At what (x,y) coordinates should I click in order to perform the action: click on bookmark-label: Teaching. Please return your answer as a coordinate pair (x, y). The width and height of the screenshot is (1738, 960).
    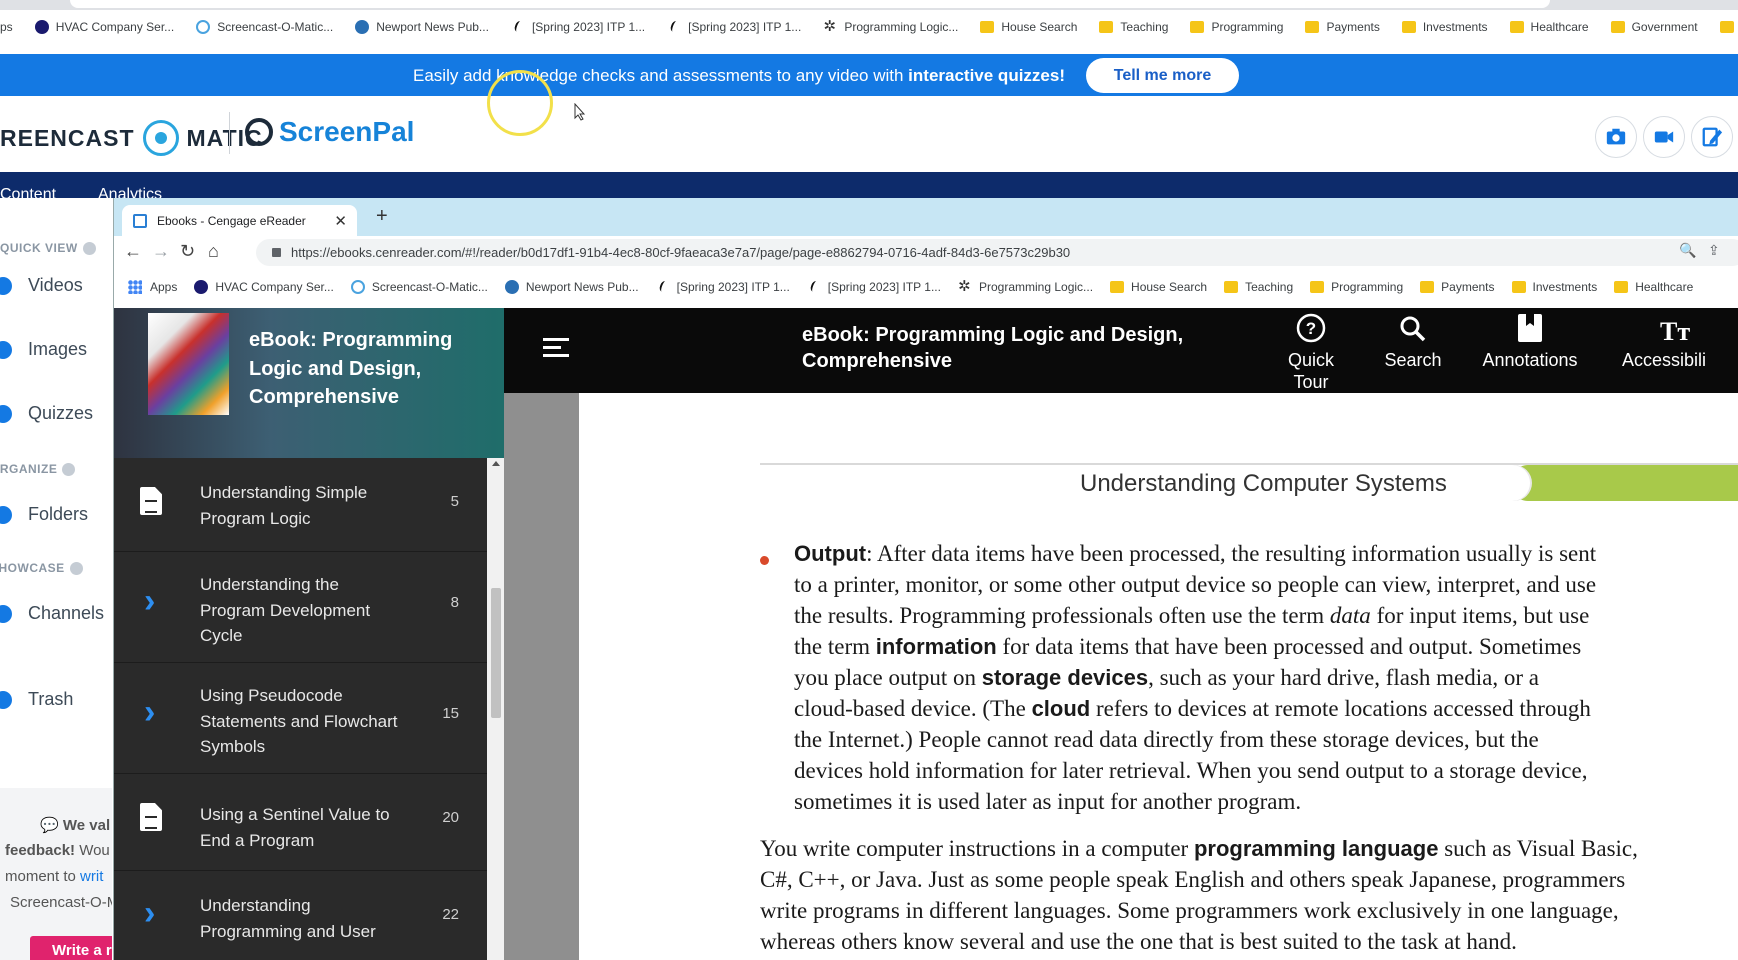
    Looking at the image, I should click on (1269, 287).